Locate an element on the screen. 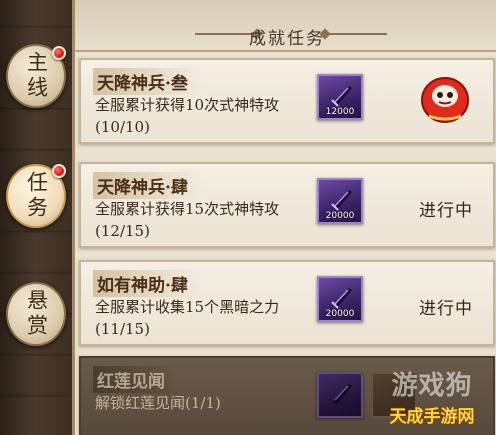 The height and width of the screenshot is (435, 496). task-title: 如有神助·肆 is located at coordinates (147, 283).